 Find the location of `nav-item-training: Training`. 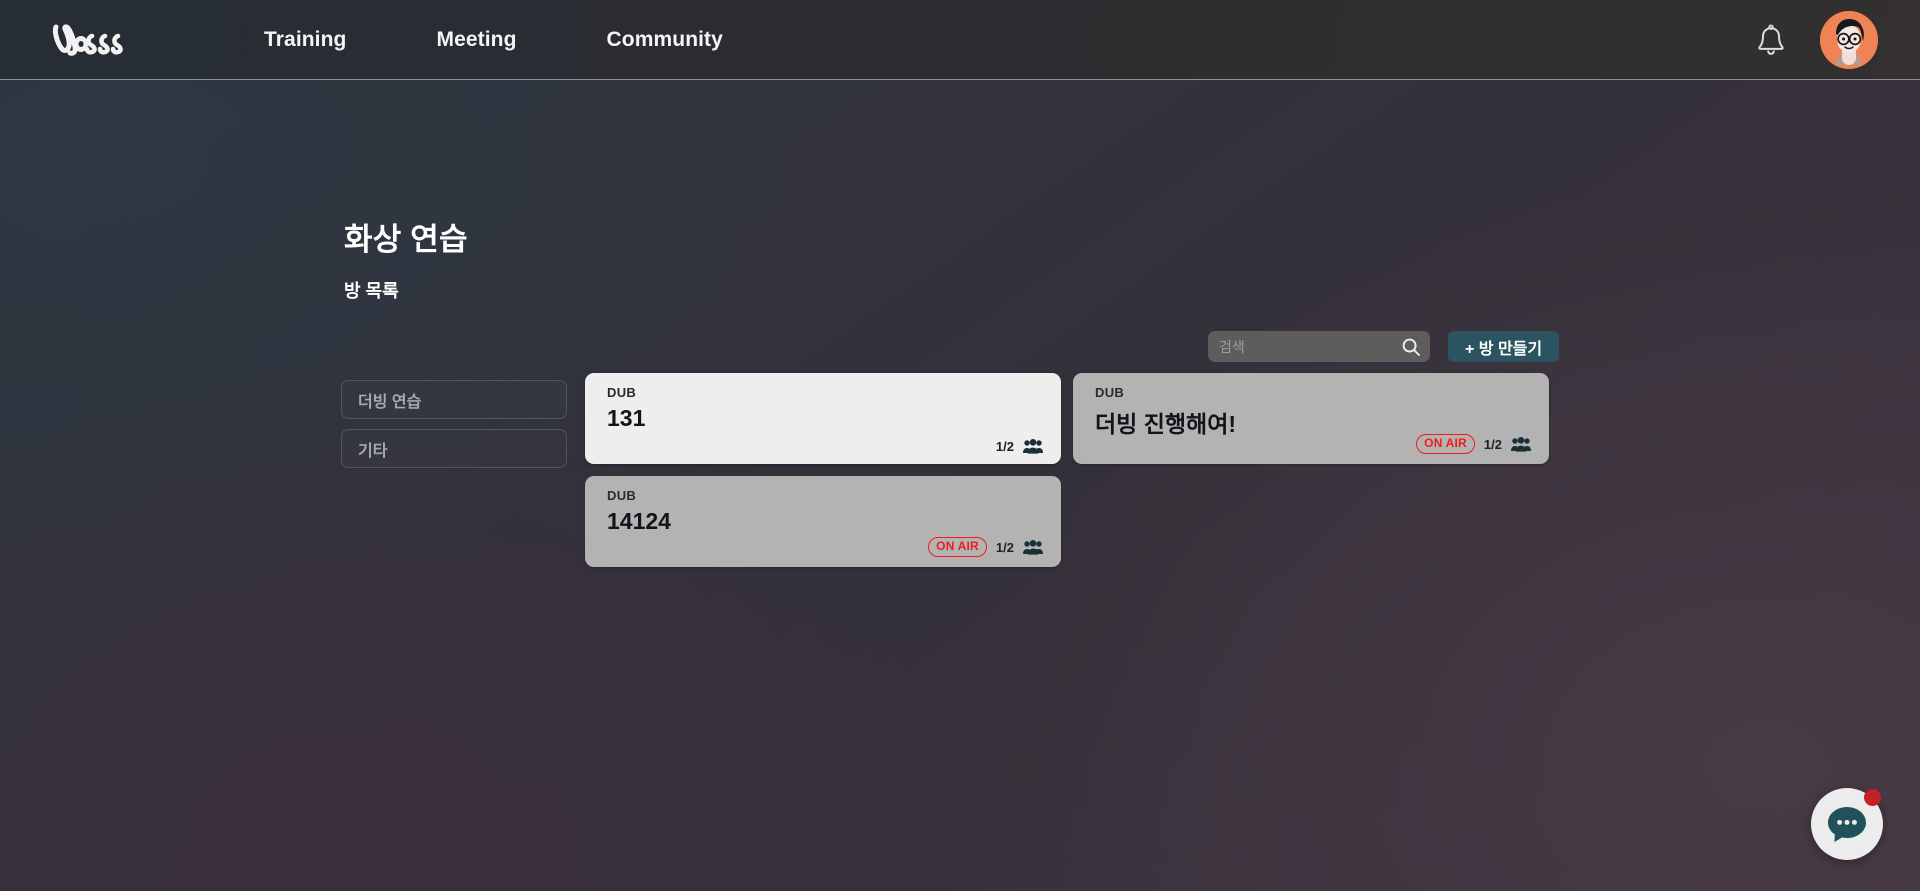

nav-item-training: Training is located at coordinates (305, 40).